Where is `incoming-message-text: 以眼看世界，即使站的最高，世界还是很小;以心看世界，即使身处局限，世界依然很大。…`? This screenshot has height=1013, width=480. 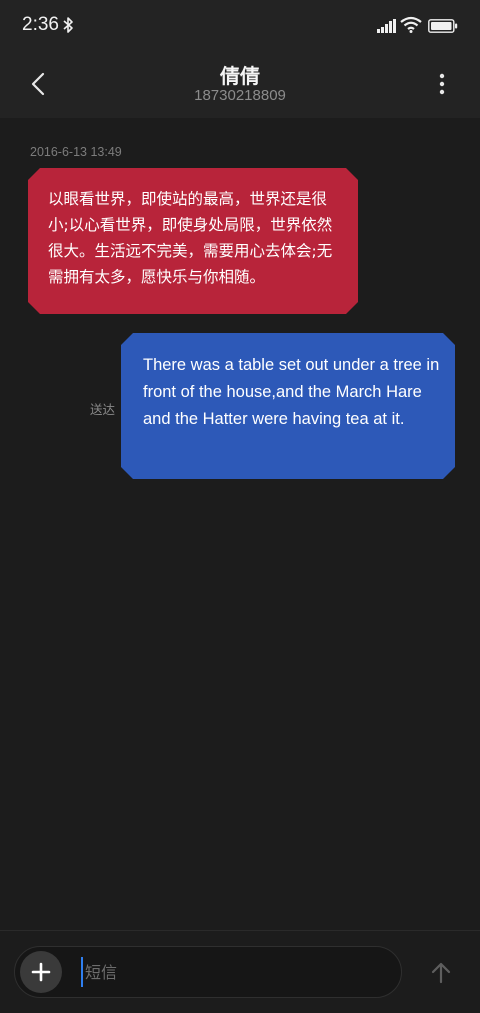 incoming-message-text: 以眼看世界，即使站的最高，世界还是很小;以心看世界，即使身处局限，世界依然很大。… is located at coordinates (190, 238).